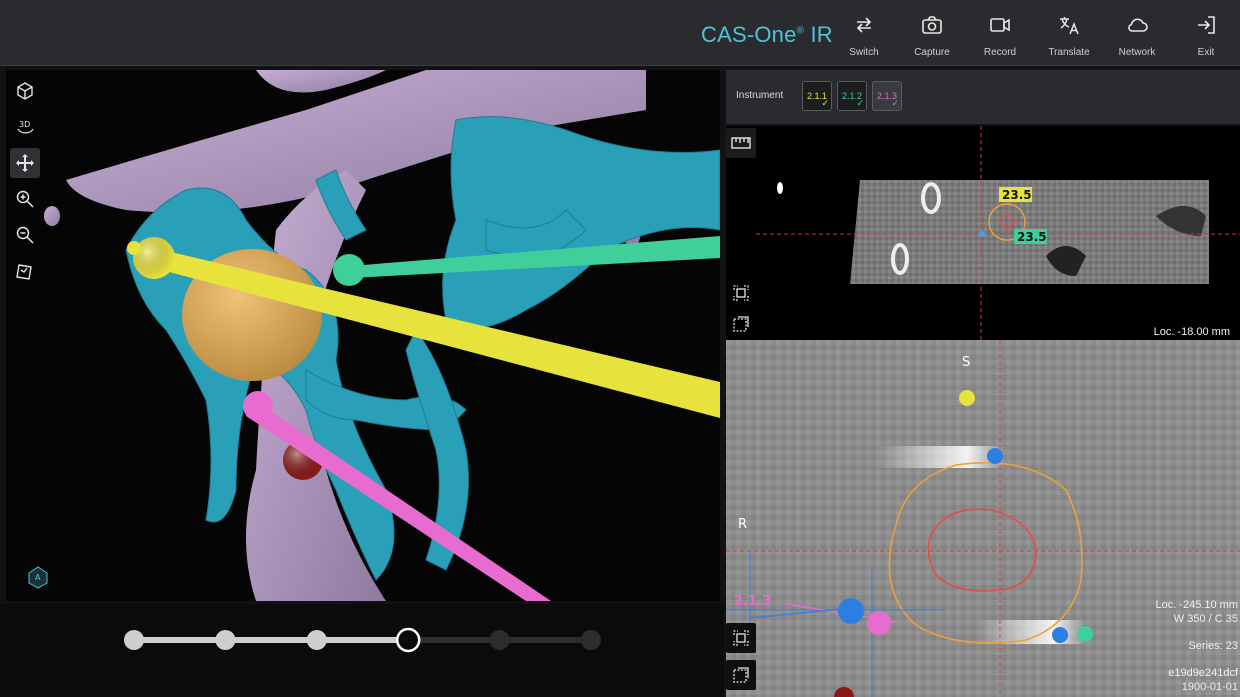 This screenshot has height=697, width=1240. I want to click on instrument-chip-2-1-3: 2.1.3 ✓, so click(887, 96).